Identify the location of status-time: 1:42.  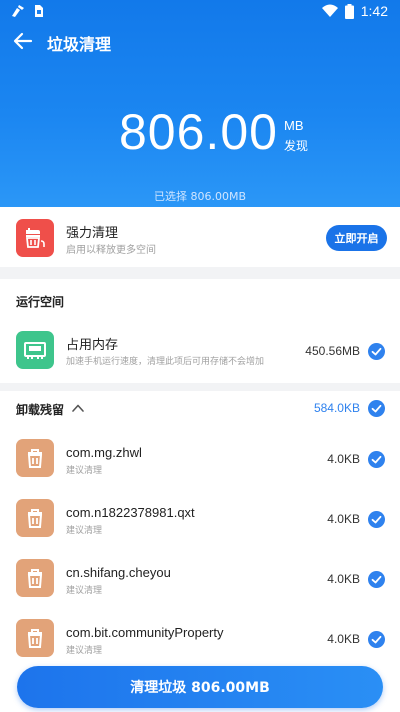
(374, 11).